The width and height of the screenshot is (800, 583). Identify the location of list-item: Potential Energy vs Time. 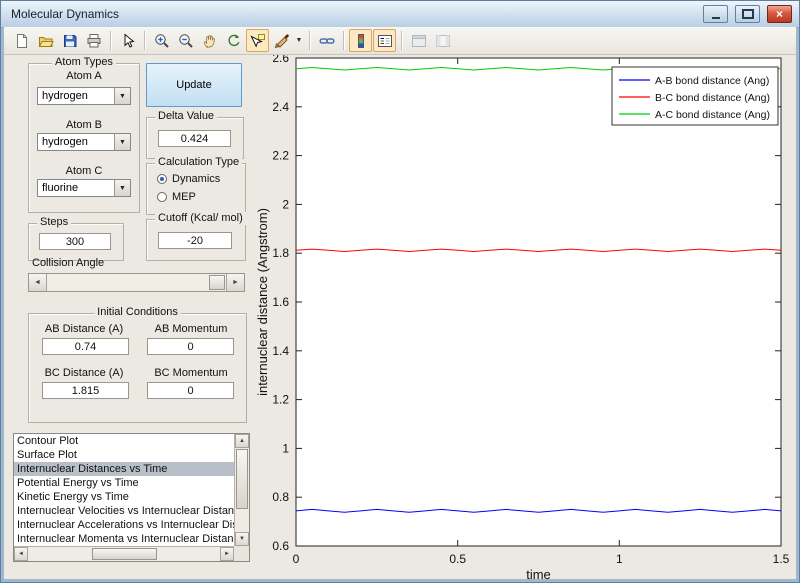
(124, 483).